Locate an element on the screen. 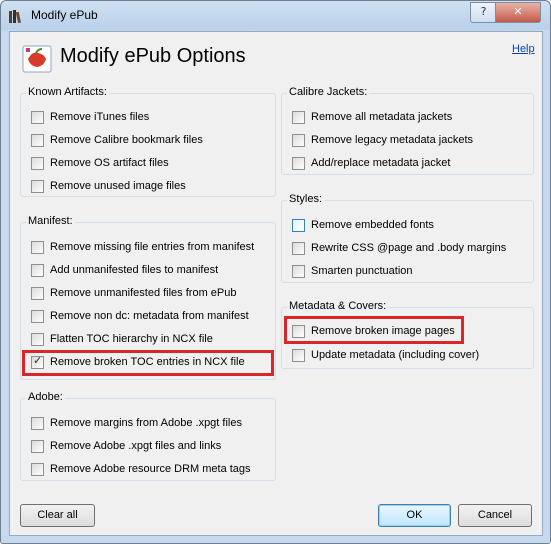 The image size is (551, 544). group-title: Adobe: is located at coordinates (45, 397).